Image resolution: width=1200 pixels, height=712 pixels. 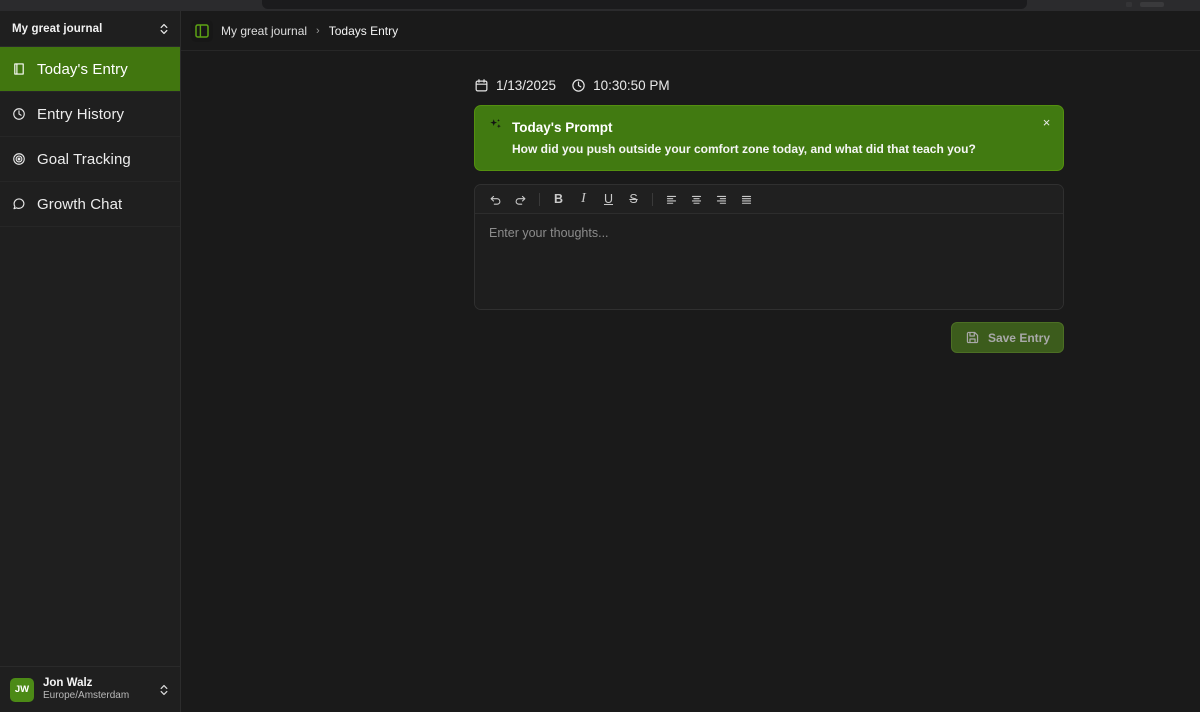 I want to click on sidebar-item-label: Today's Entry, so click(x=82, y=69).